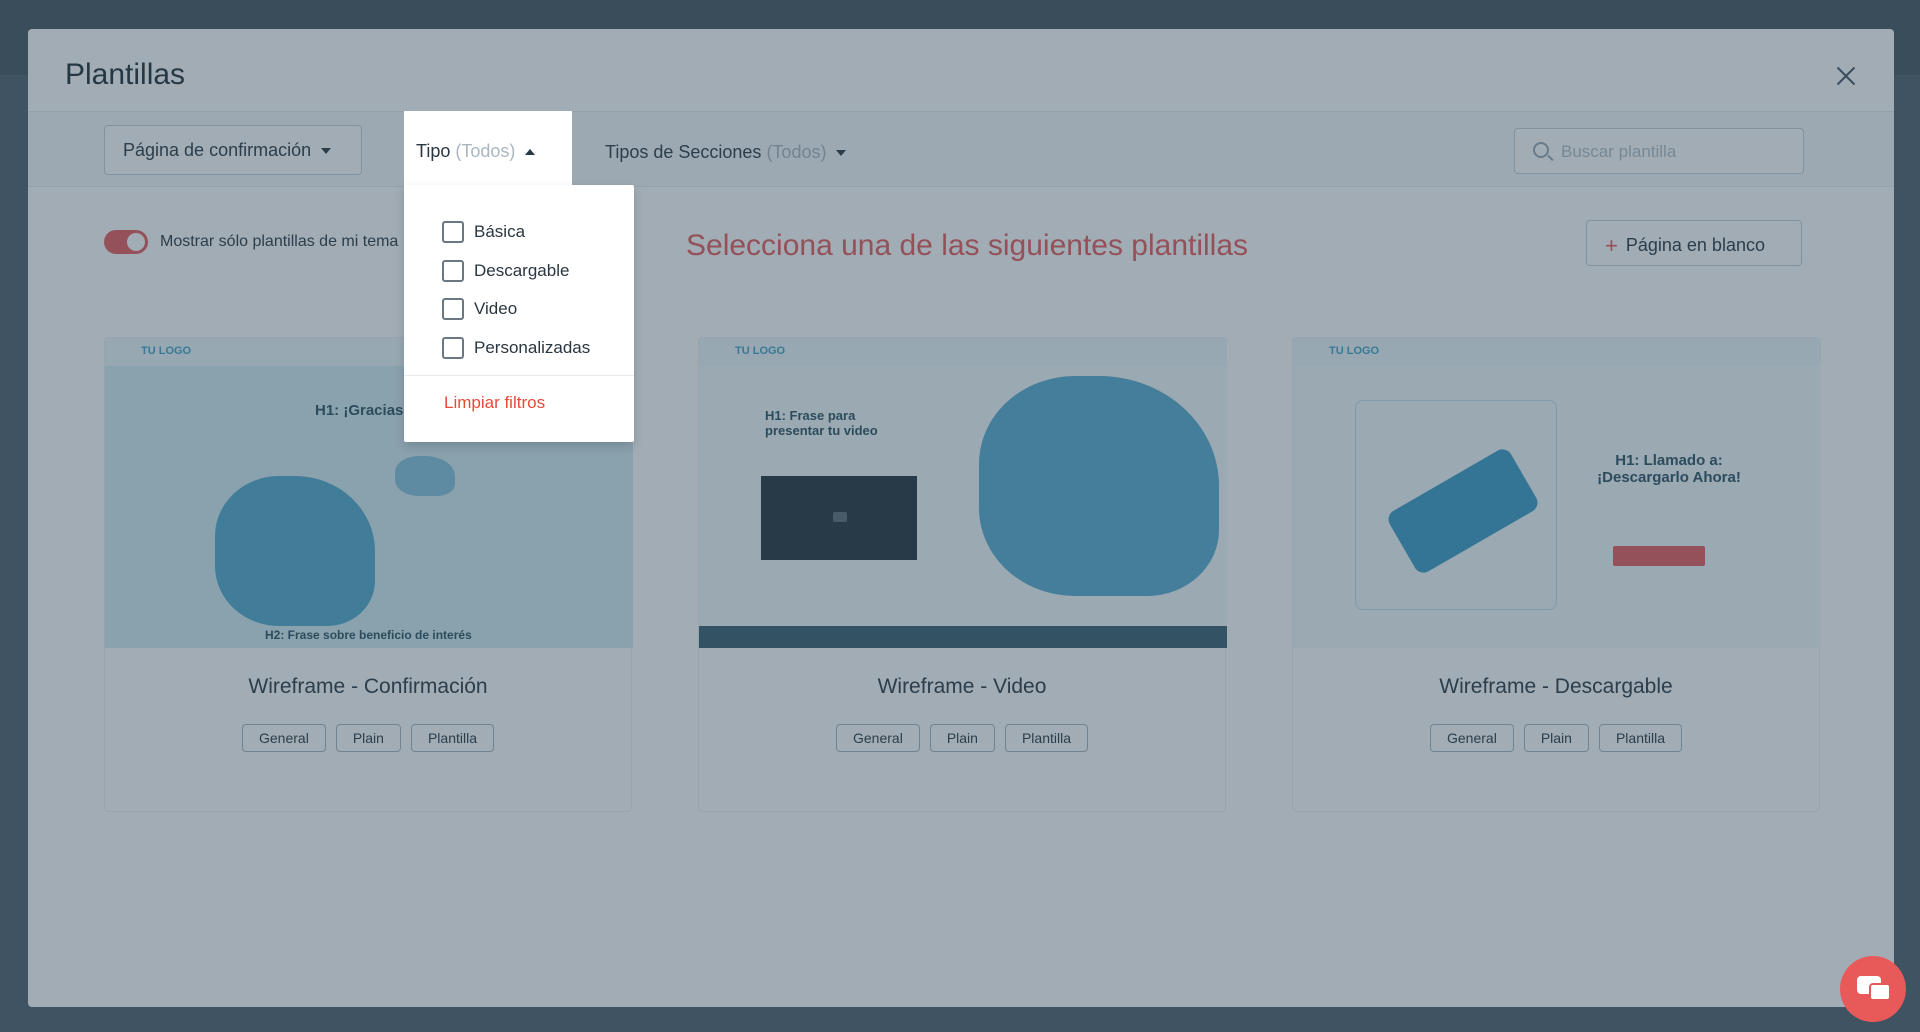 This screenshot has height=1032, width=1920. I want to click on option-label: Básica, so click(500, 231).